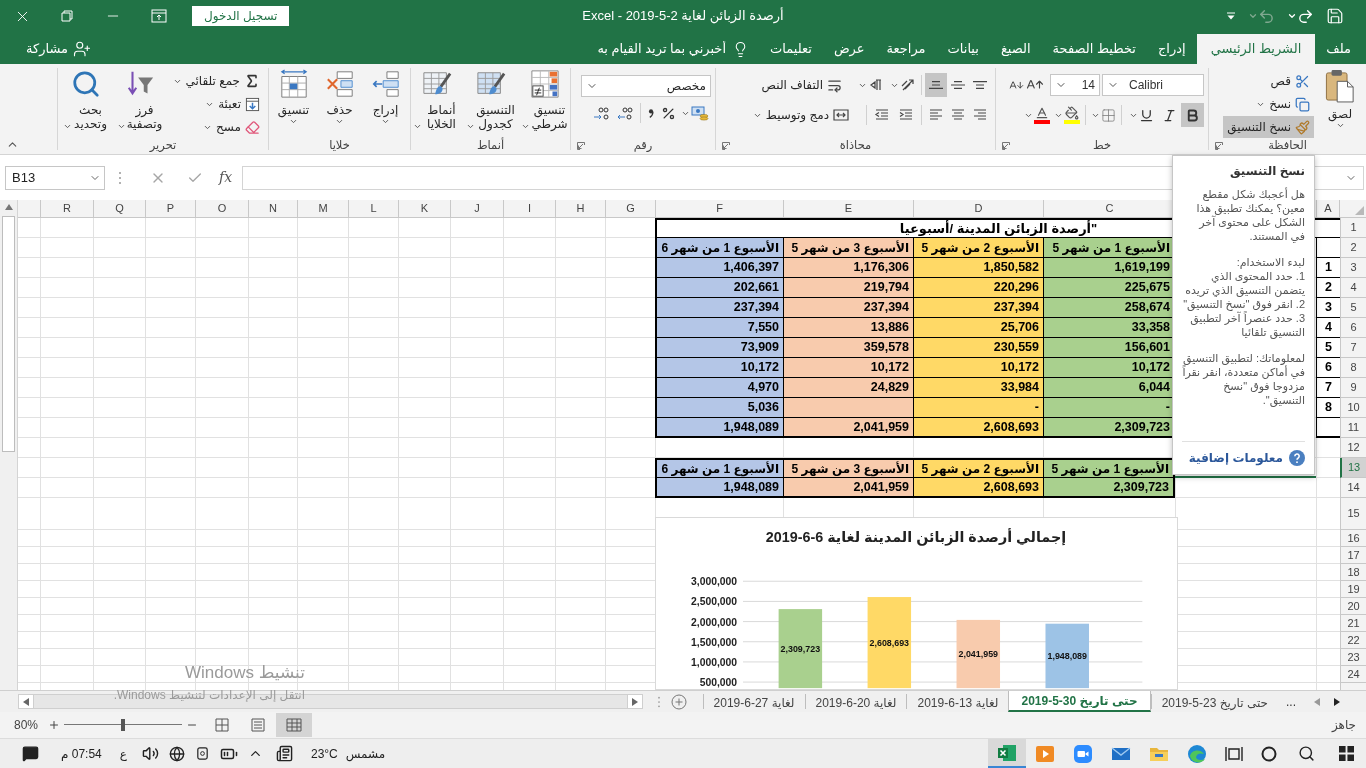 Image resolution: width=1366 pixels, height=768 pixels. Describe the element at coordinates (490, 101) in the screenshot. I see `format-as-table-button: التنسيق كجدول` at that location.